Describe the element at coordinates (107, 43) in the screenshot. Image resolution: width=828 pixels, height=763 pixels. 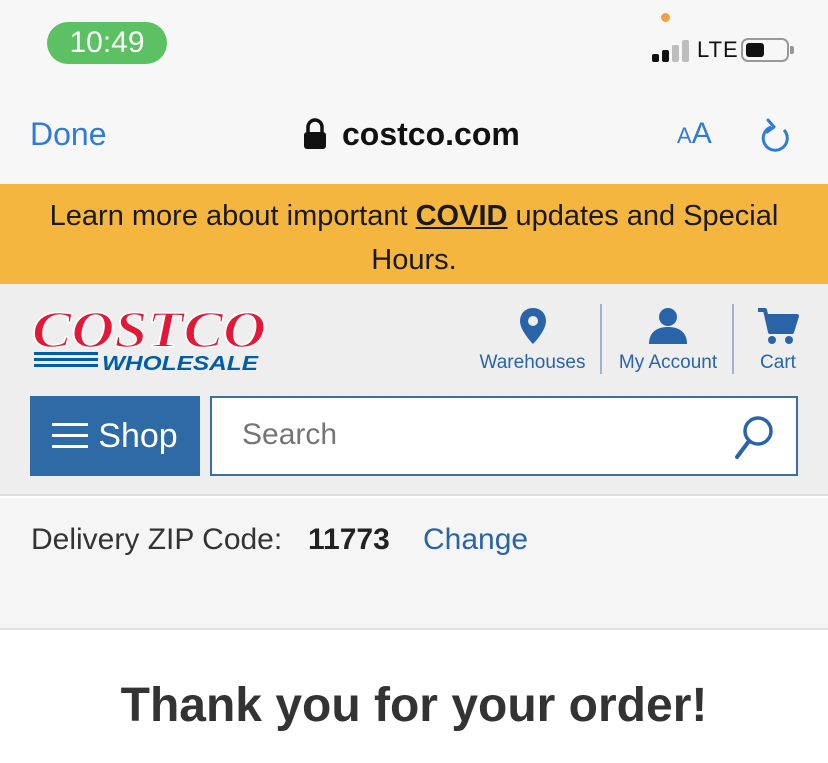
I see `status-time: 10:49` at that location.